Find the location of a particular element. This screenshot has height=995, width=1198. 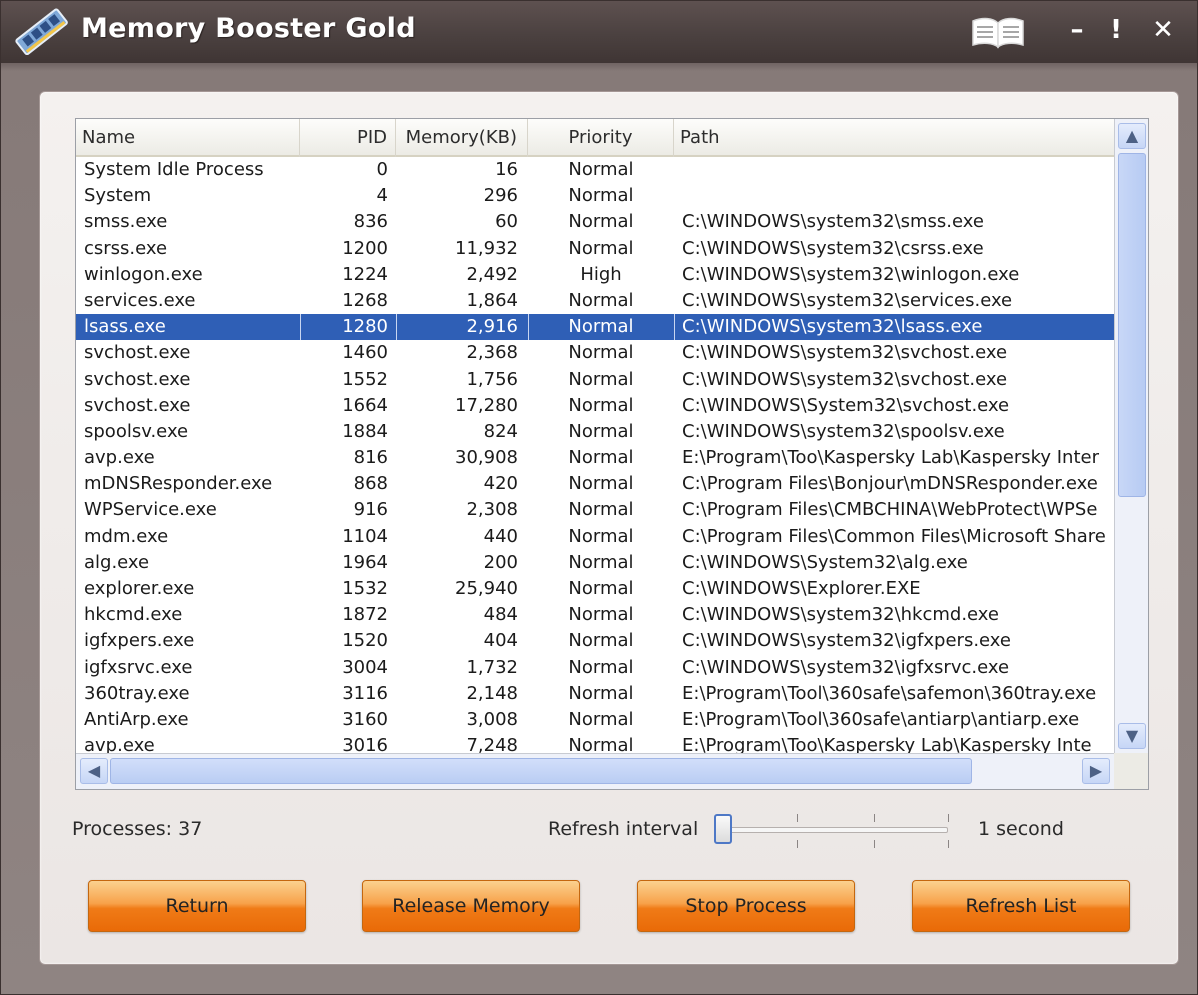

cell-pid: 1884 is located at coordinates (365, 431).